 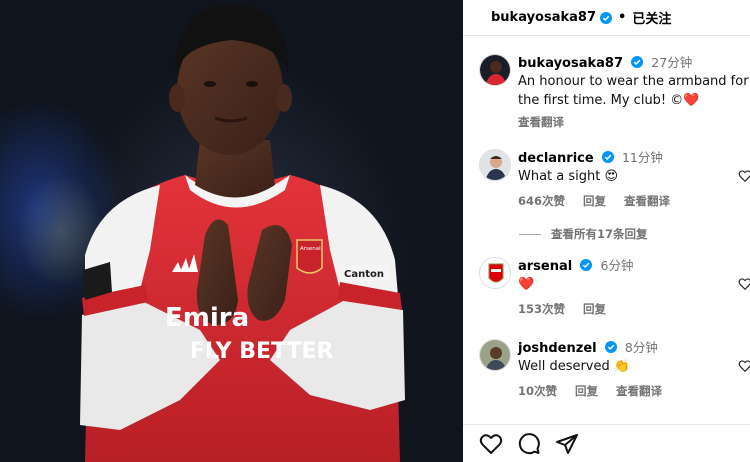 What do you see at coordinates (574, 366) in the screenshot?
I see `comment-text: Well deserved 👏` at bounding box center [574, 366].